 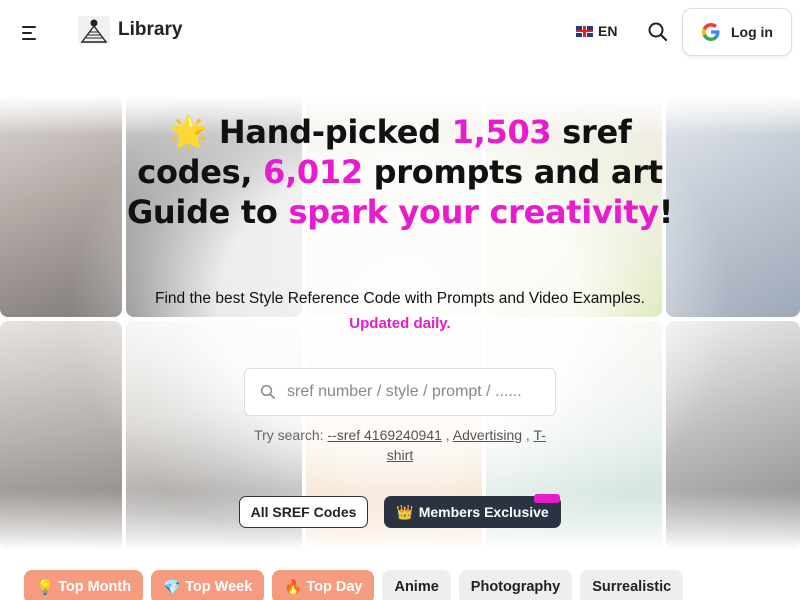 I want to click on prompt-count: 6,012, so click(x=313, y=172).